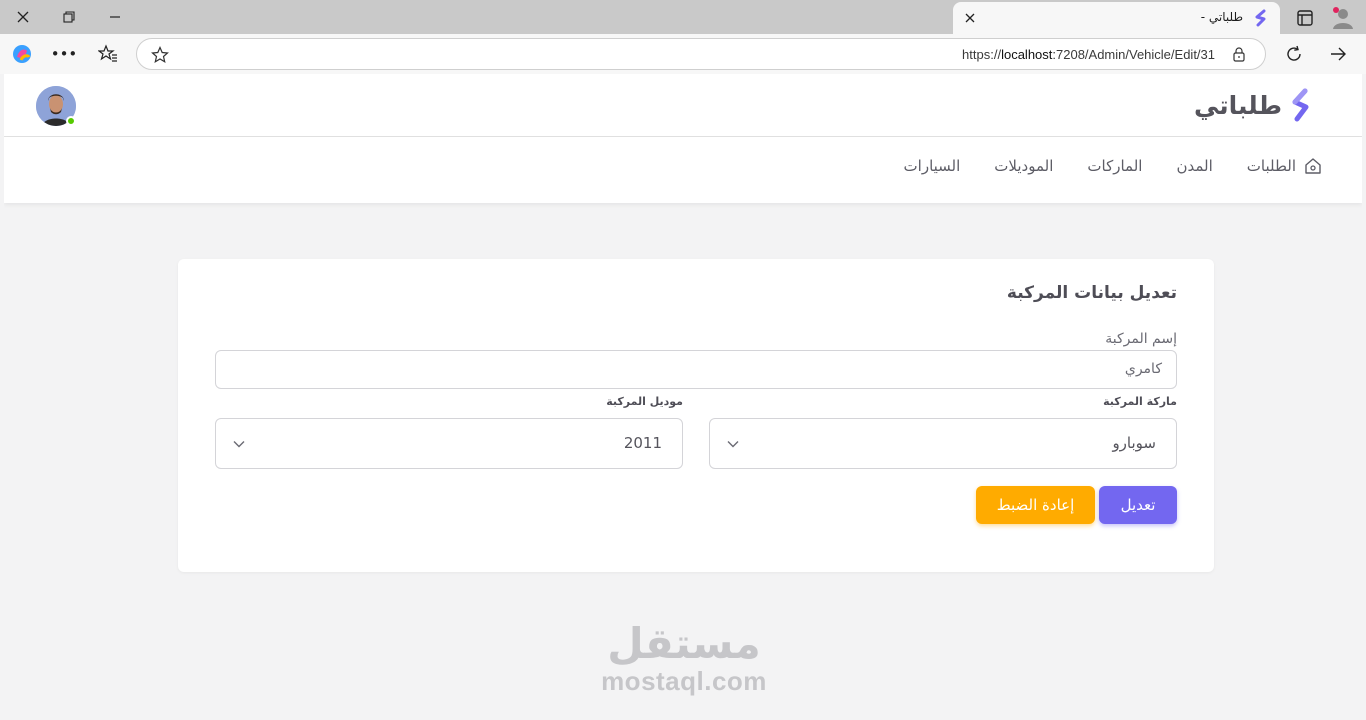  Describe the element at coordinates (1134, 443) in the screenshot. I see `vehicle-make-value: سوبارو` at that location.